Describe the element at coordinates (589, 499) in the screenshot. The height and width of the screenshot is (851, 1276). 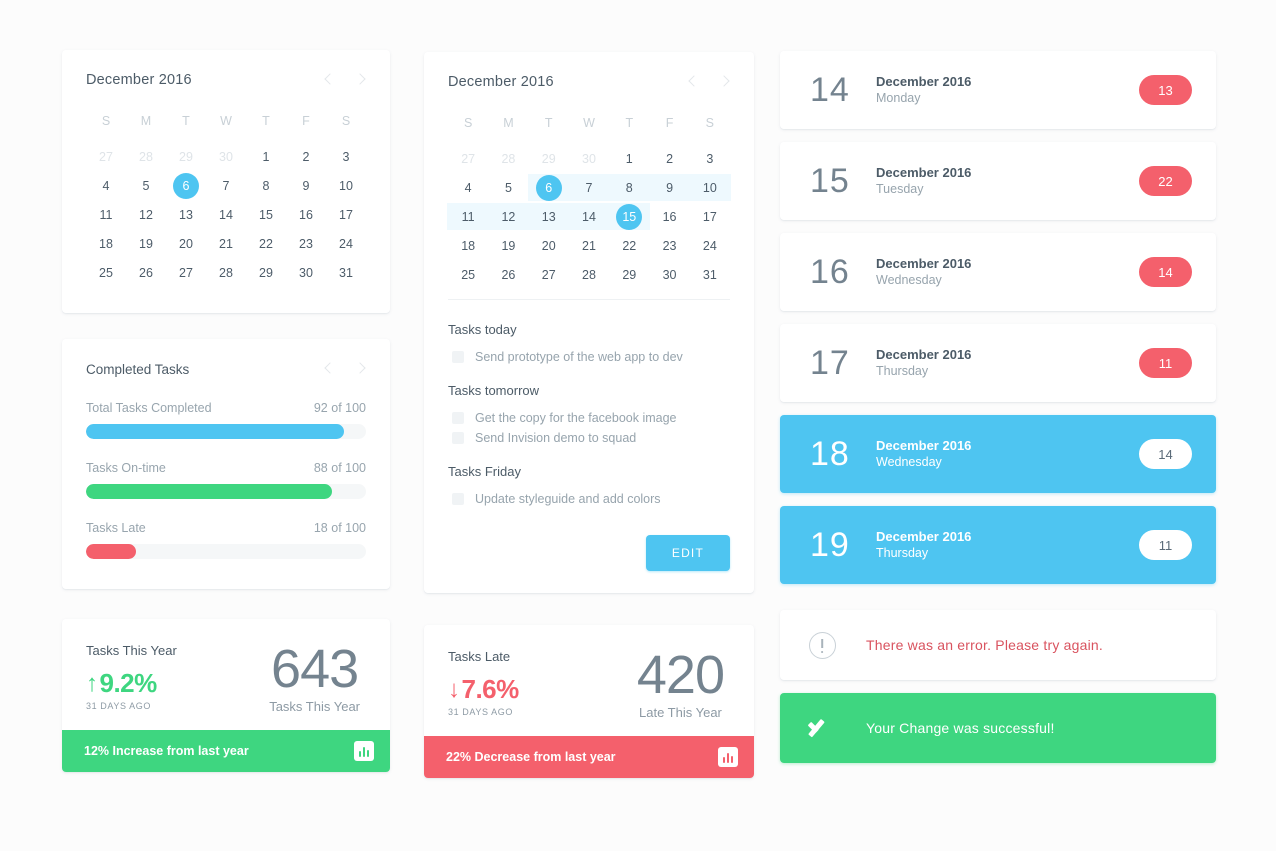
I see `task-row: Update styleguide and add colors` at that location.